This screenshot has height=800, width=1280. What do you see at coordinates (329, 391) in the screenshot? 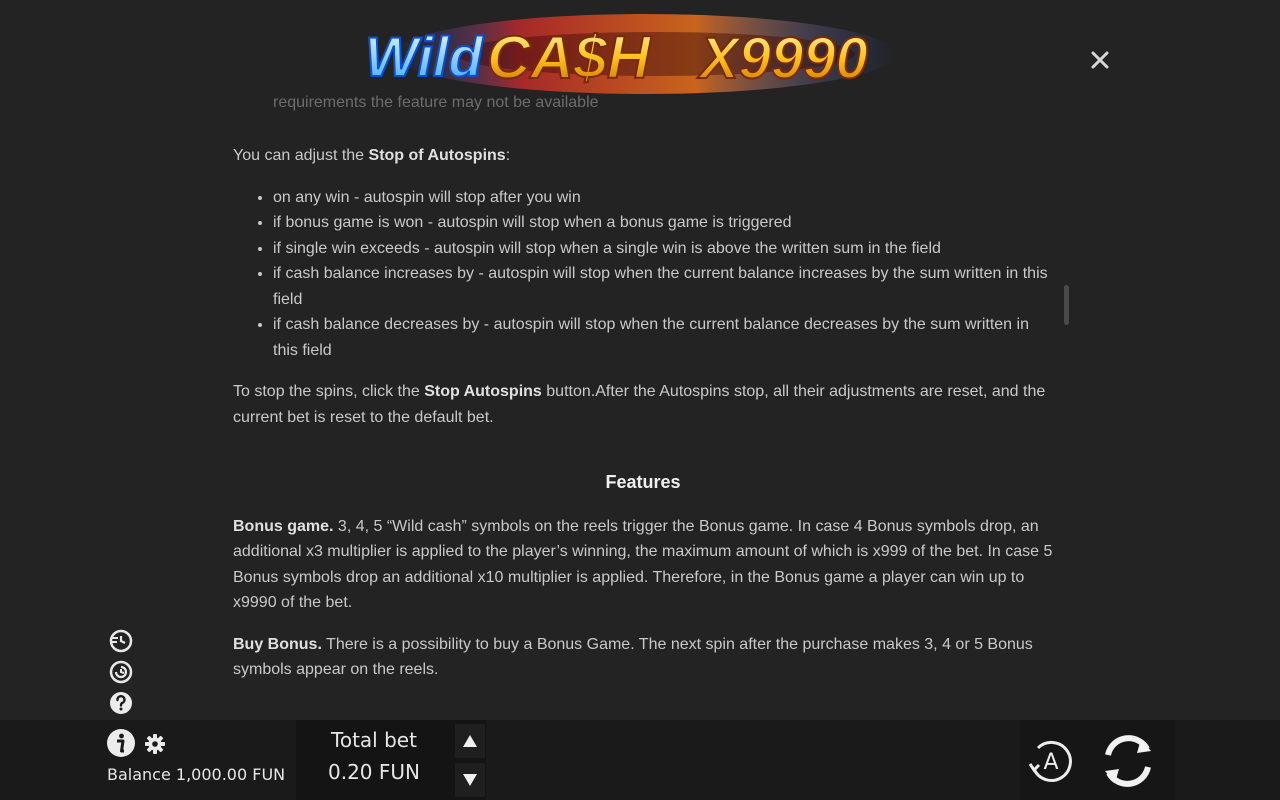
I see `stop-spins-text: To stop the spins, click the` at bounding box center [329, 391].